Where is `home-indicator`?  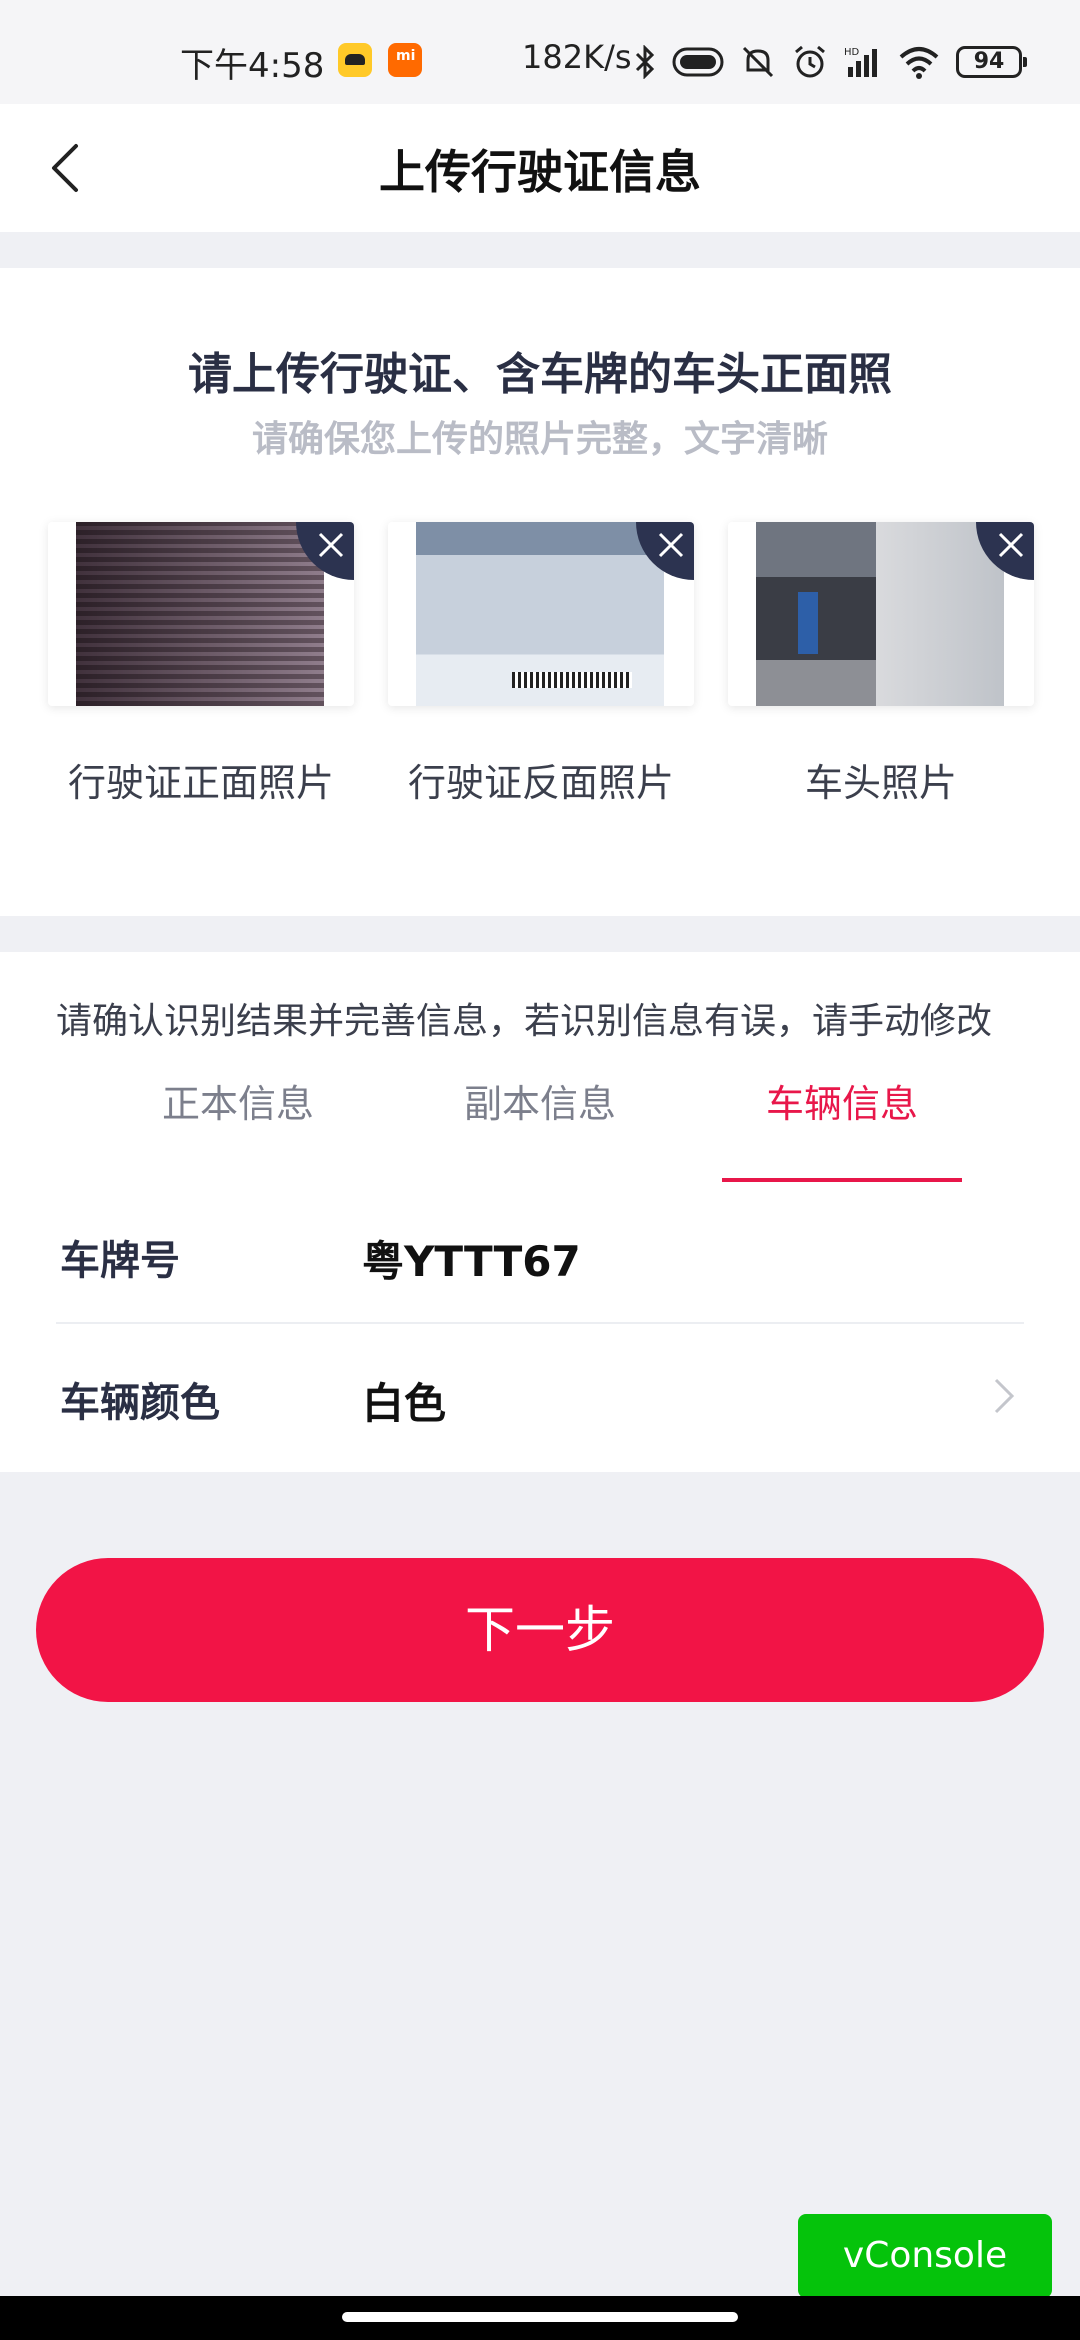
home-indicator is located at coordinates (540, 2317).